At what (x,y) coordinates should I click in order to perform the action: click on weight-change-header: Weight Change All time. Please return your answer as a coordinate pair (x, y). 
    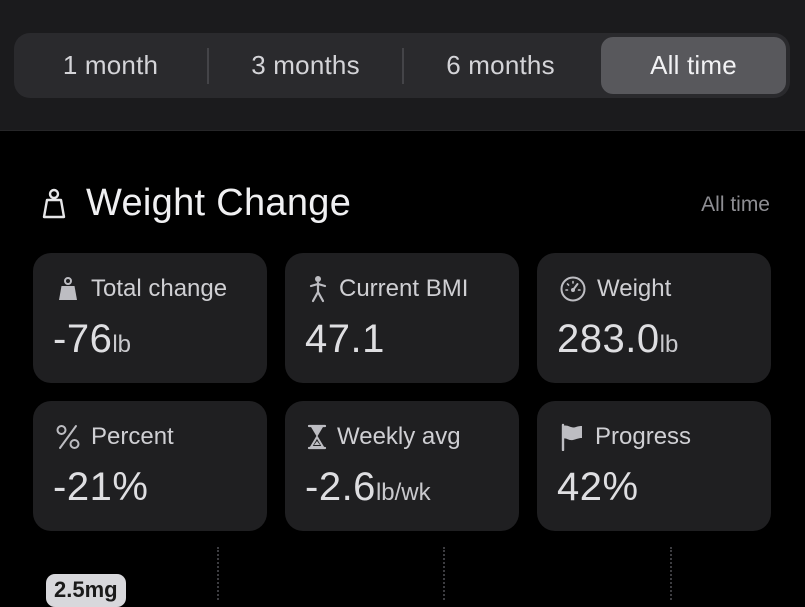
    Looking at the image, I should click on (403, 205).